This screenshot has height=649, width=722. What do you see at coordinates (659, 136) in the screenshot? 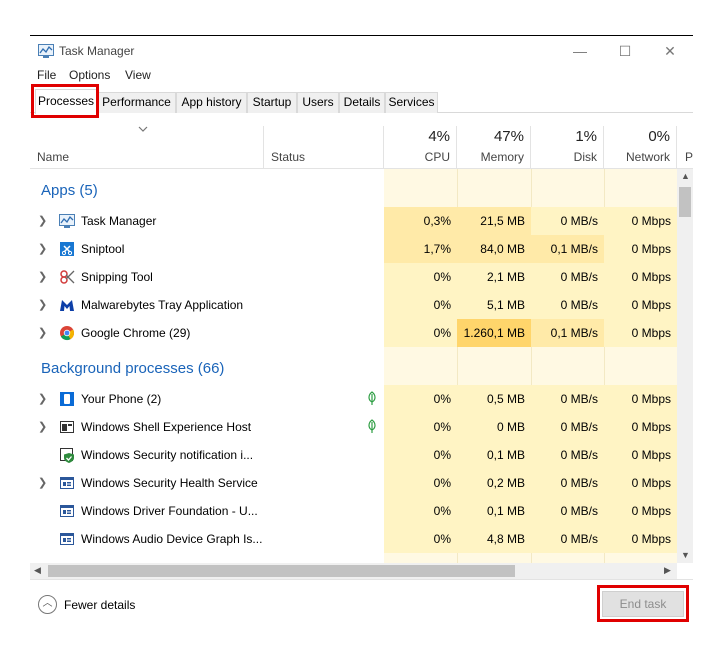
I see `network-total-percent: 0%` at bounding box center [659, 136].